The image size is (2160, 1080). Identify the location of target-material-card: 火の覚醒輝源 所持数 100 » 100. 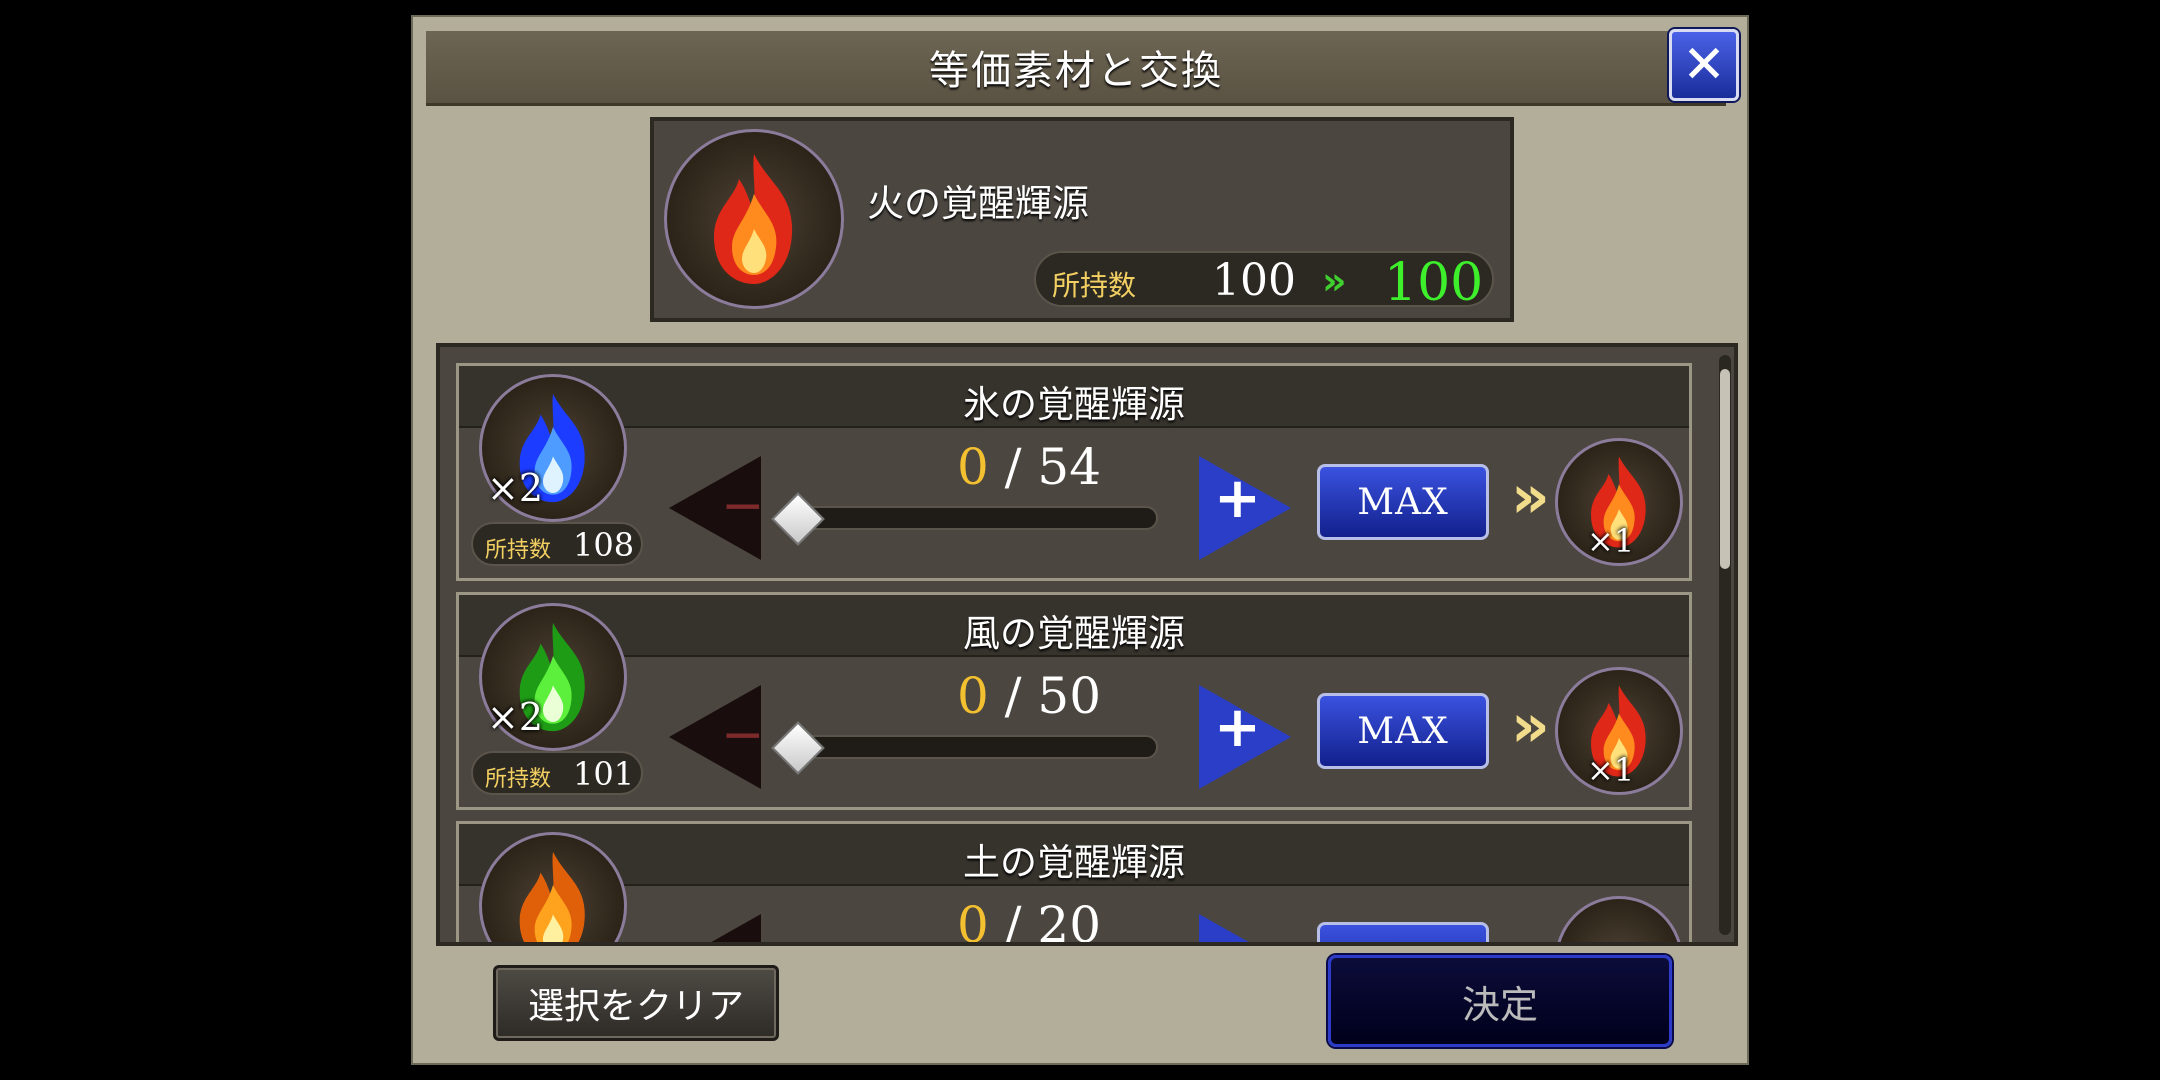
(1082, 219).